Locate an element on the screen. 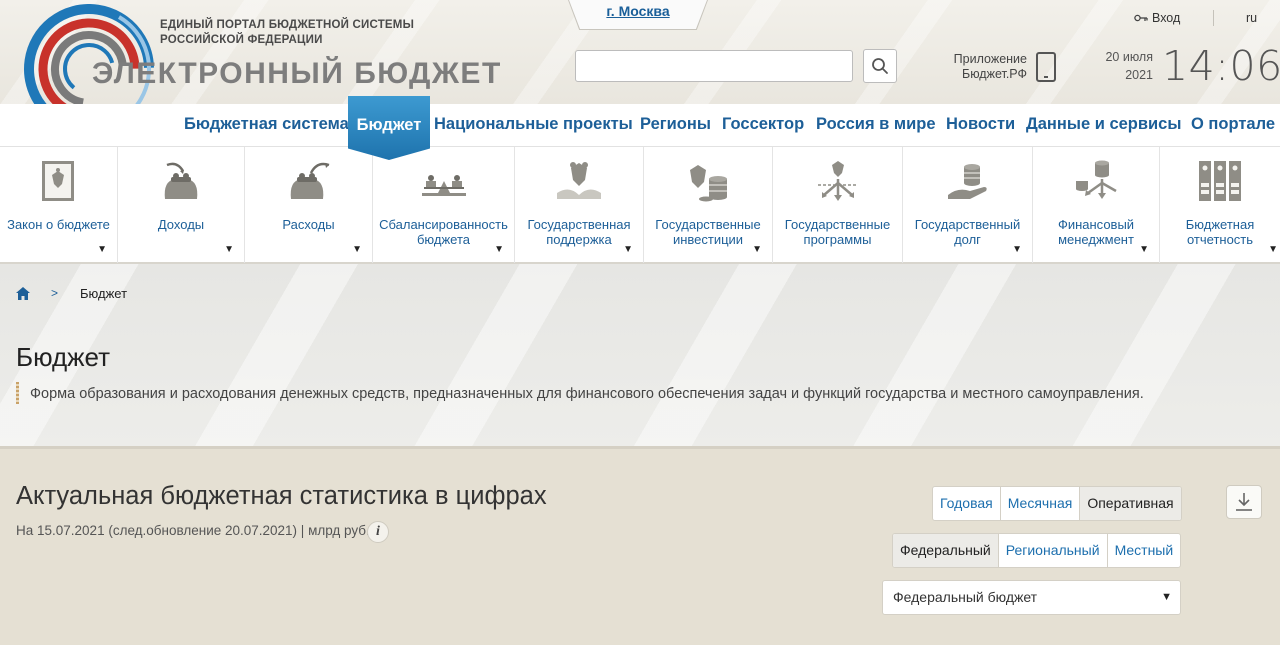  submenu-debt: Государственный долг ▼ is located at coordinates (968, 205).